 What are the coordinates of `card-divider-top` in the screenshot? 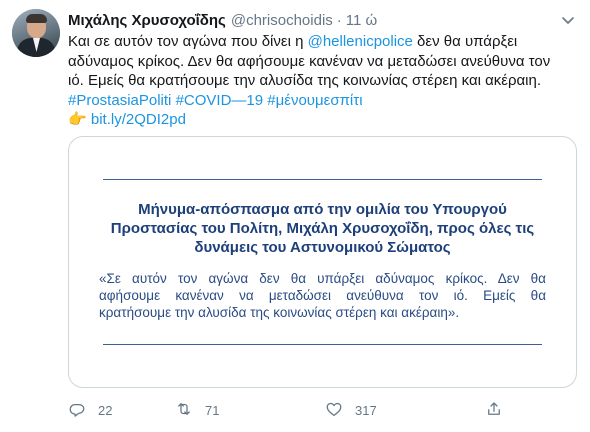 It's located at (322, 179).